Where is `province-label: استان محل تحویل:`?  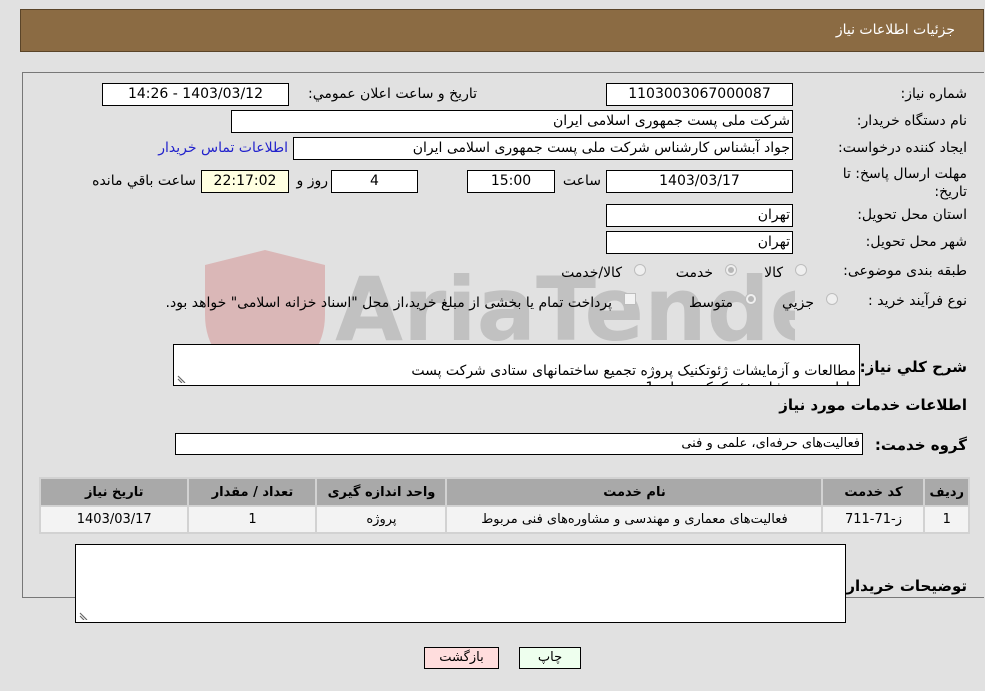
province-label: استان محل تحویل: is located at coordinates (912, 215).